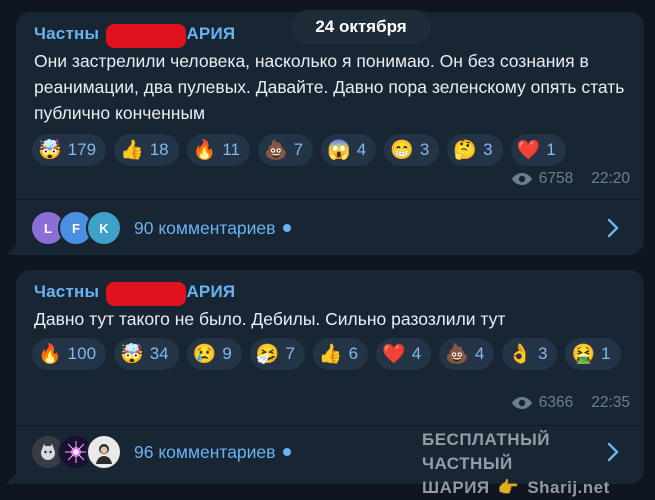 This screenshot has height=500, width=655. What do you see at coordinates (412, 150) in the screenshot?
I see `reaction-chip: 😁 3` at bounding box center [412, 150].